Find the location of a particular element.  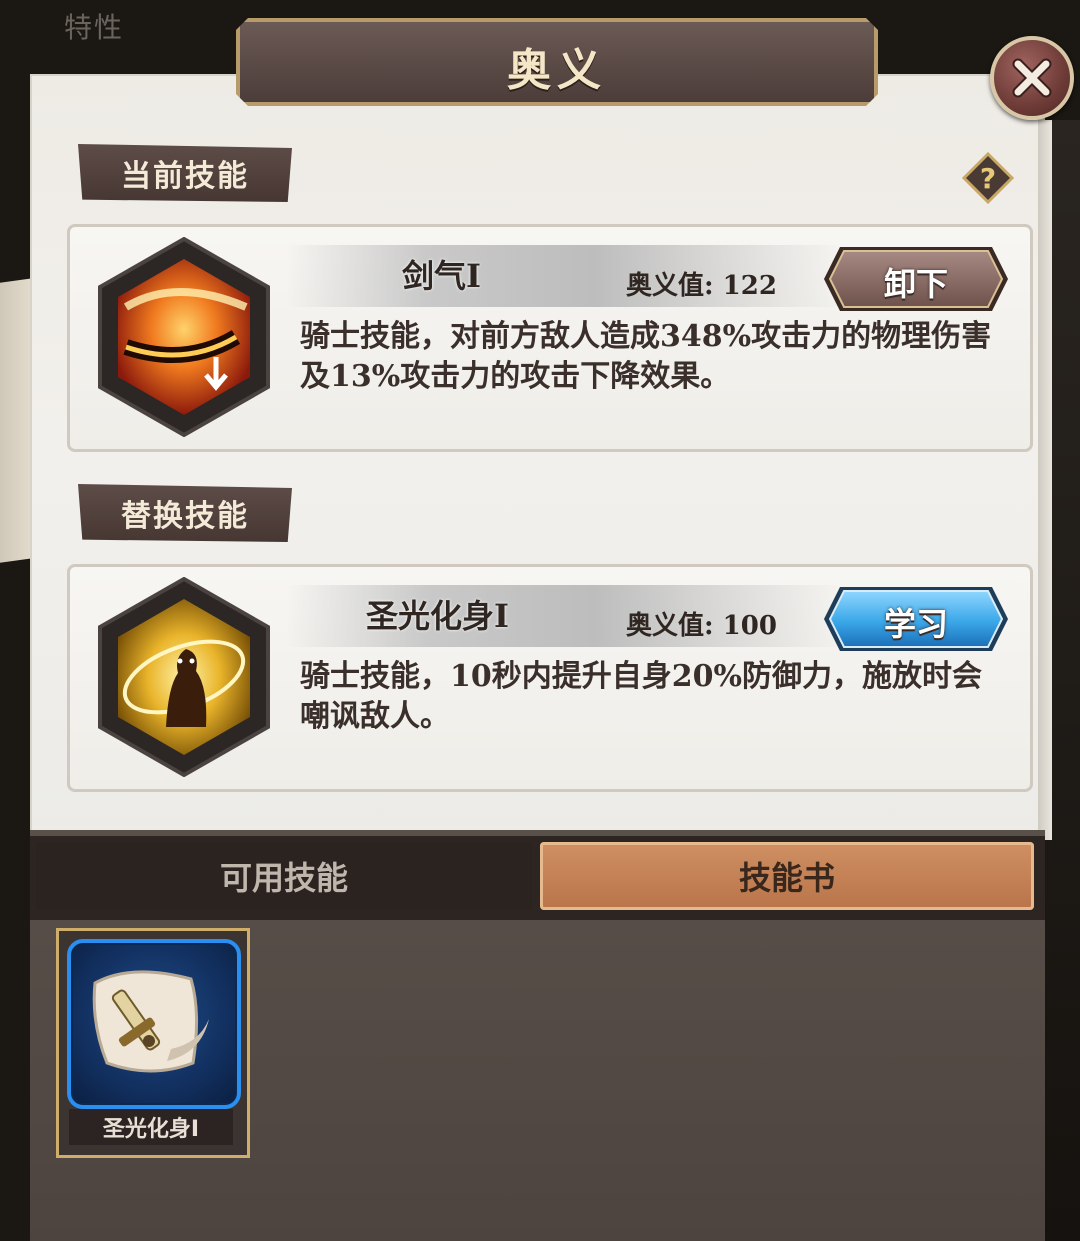

current-skill-name: 剑气Ⅰ is located at coordinates (441, 276).